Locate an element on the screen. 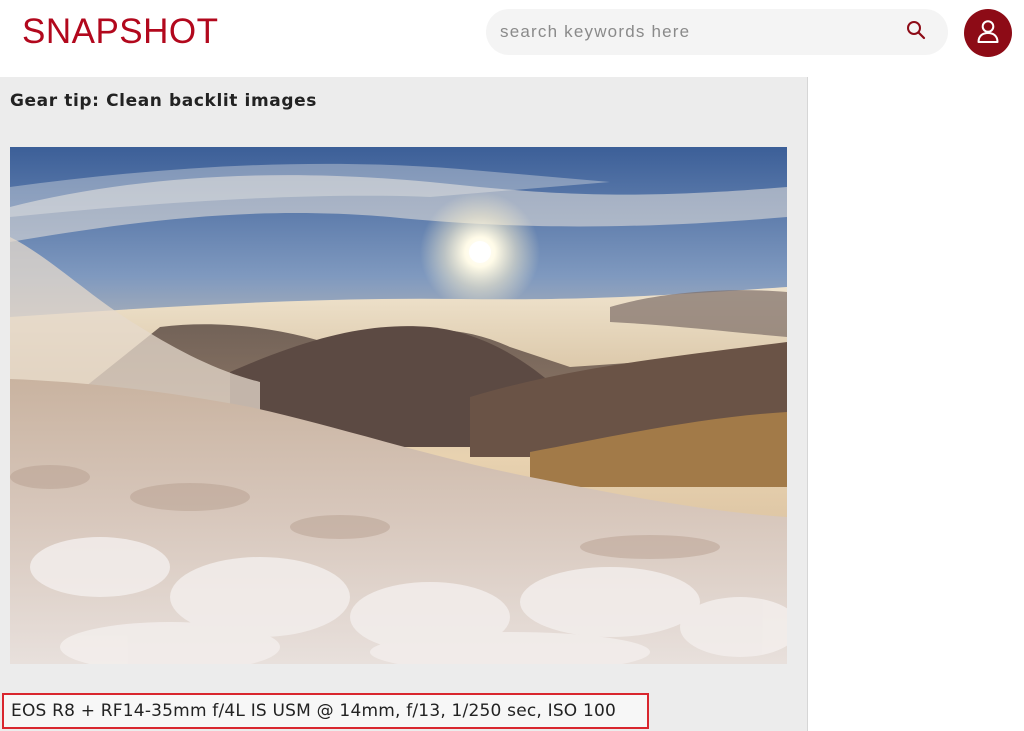 The height and width of the screenshot is (731, 1024). site-header: SNAPSHOT is located at coordinates (512, 32).